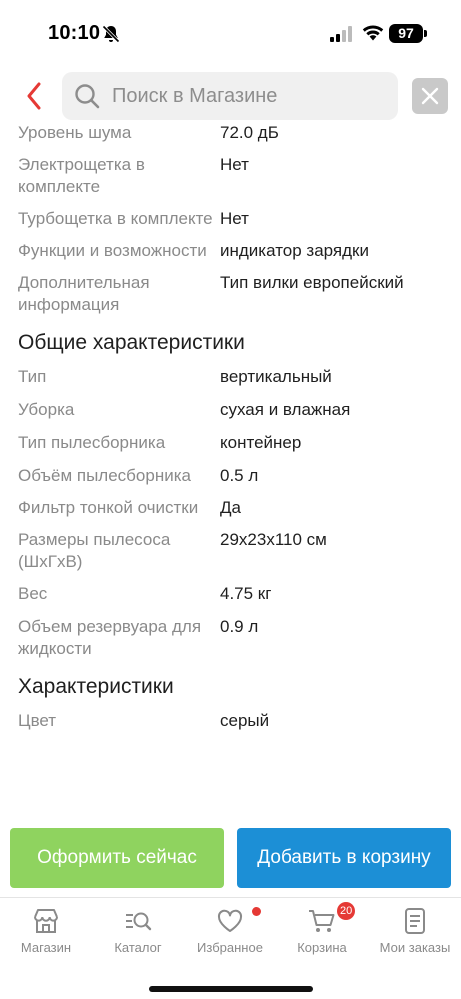  What do you see at coordinates (273, 539) in the screenshot?
I see `spec-value: 29x23x110 см` at bounding box center [273, 539].